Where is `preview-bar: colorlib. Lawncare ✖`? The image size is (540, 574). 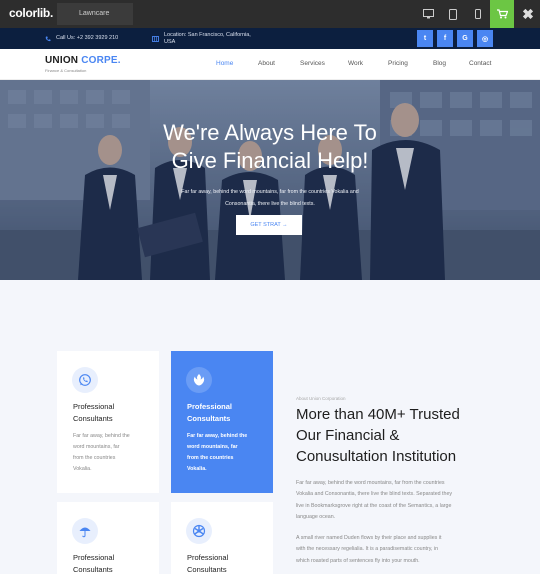
preview-bar: colorlib. Lawncare ✖ is located at coordinates (270, 14).